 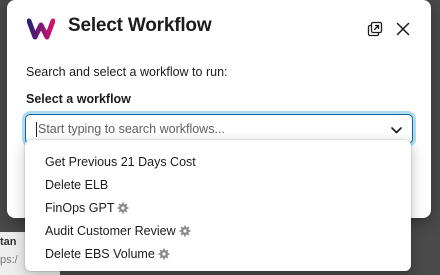 I want to click on chevron-down-icon, so click(x=396, y=130).